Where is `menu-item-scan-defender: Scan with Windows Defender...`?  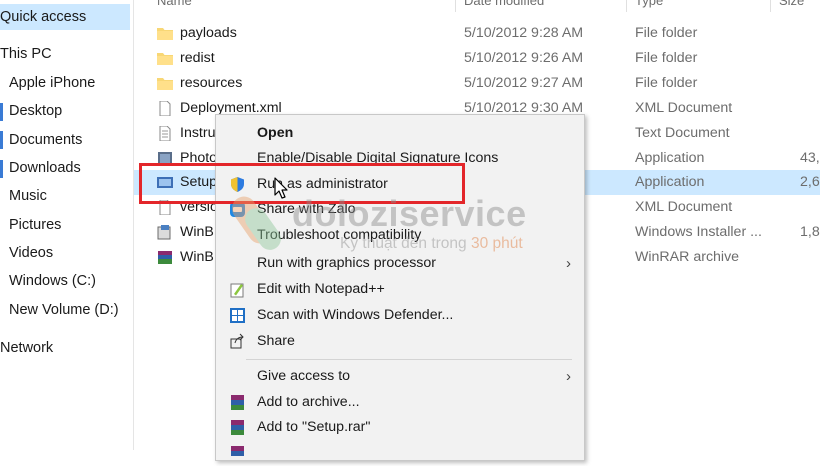 menu-item-scan-defender: Scan with Windows Defender... is located at coordinates (400, 315).